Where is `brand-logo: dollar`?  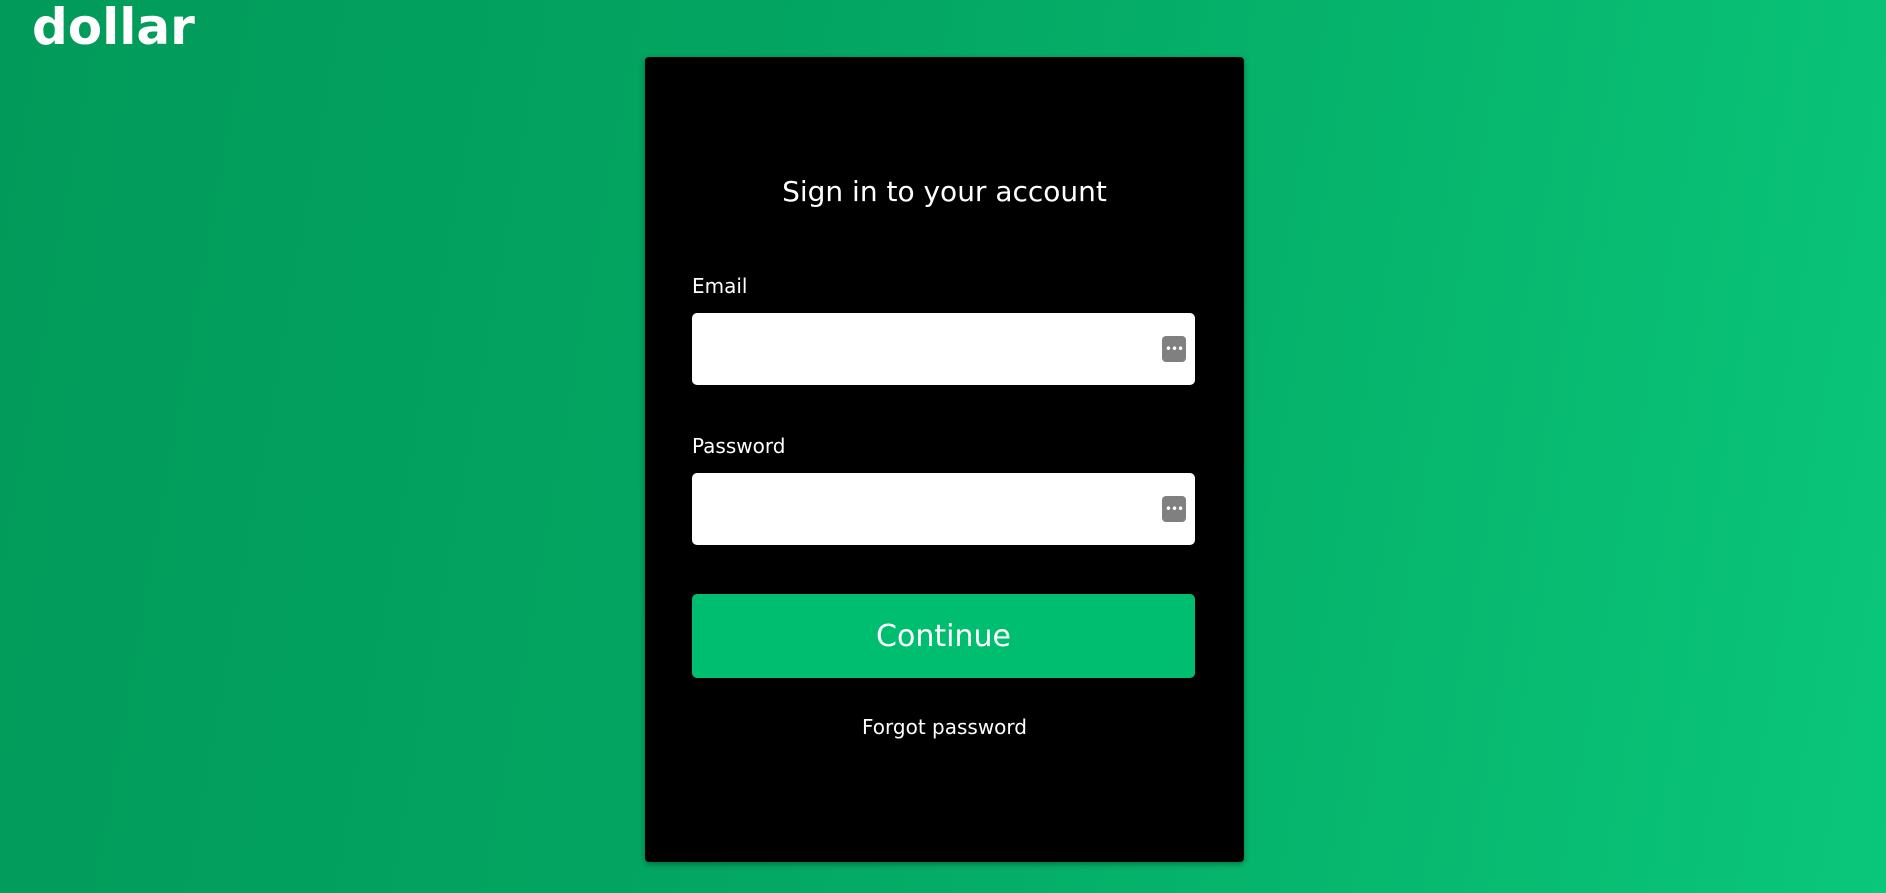 brand-logo: dollar is located at coordinates (113, 28).